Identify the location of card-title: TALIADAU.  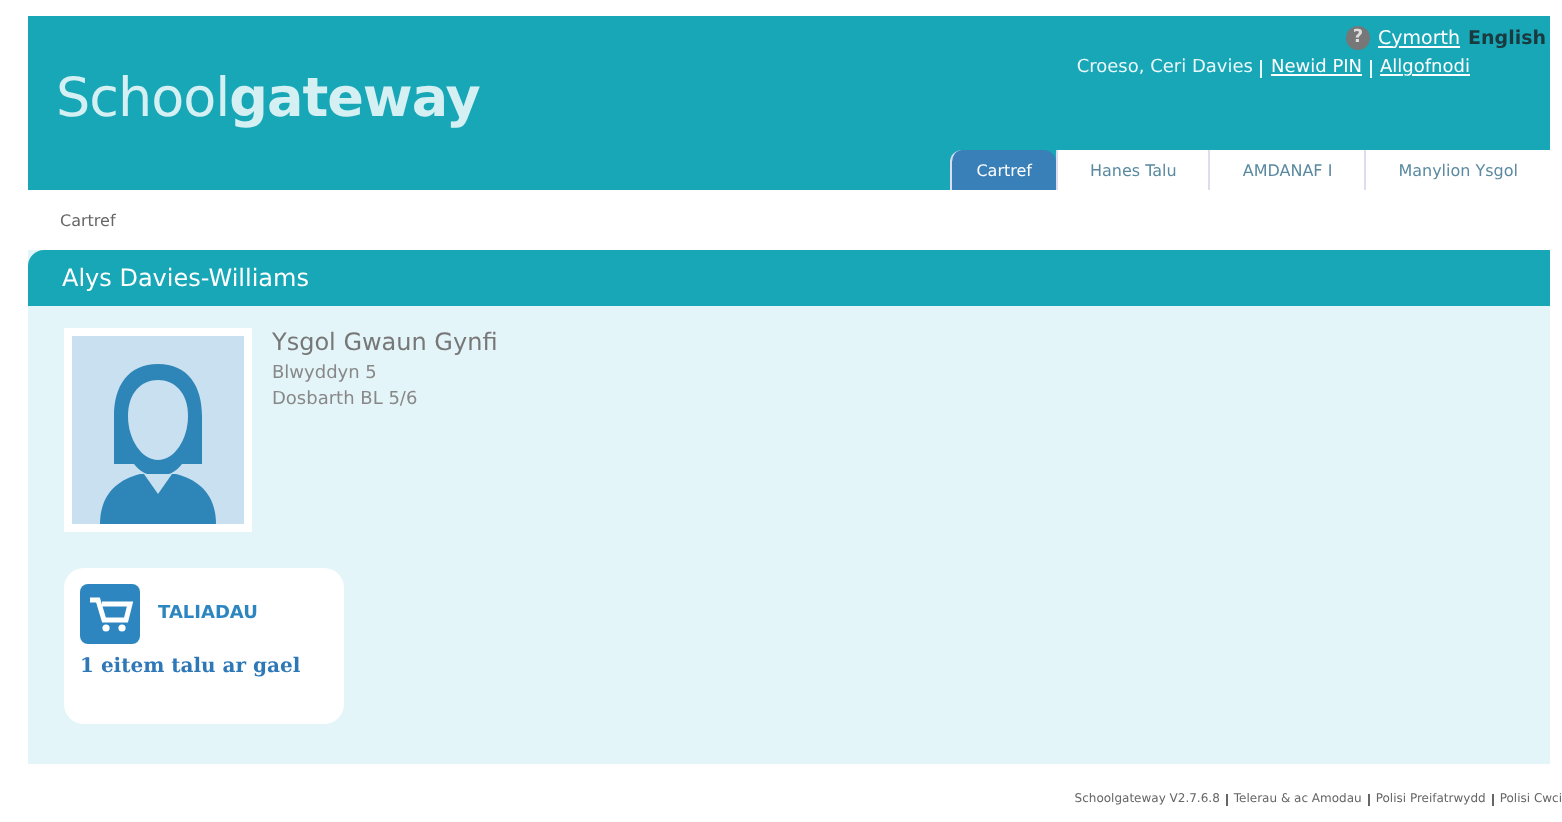
(208, 614).